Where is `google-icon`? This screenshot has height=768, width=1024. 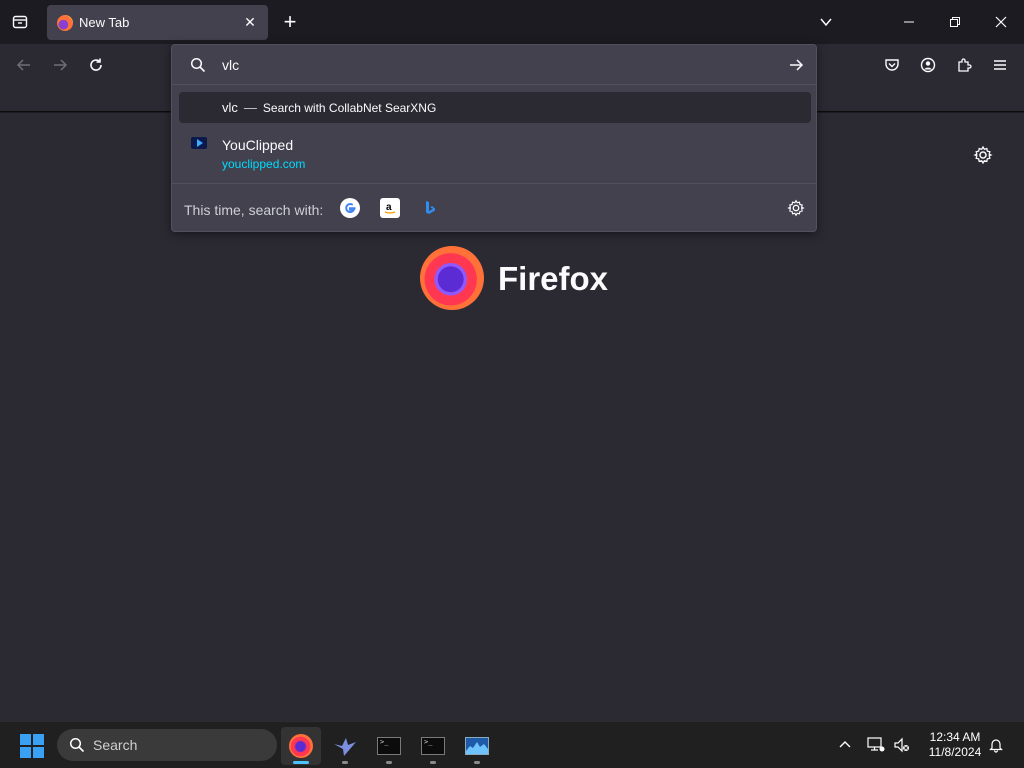
google-icon is located at coordinates (350, 208).